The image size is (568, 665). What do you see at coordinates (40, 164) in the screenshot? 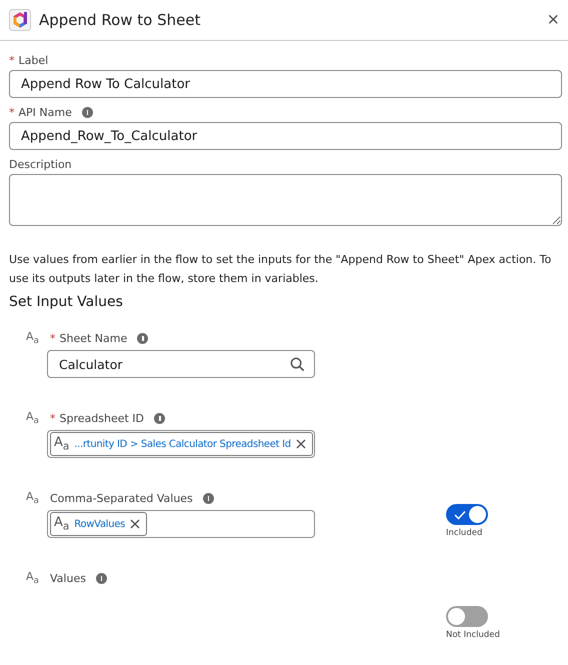
I see `field-label: Description` at bounding box center [40, 164].